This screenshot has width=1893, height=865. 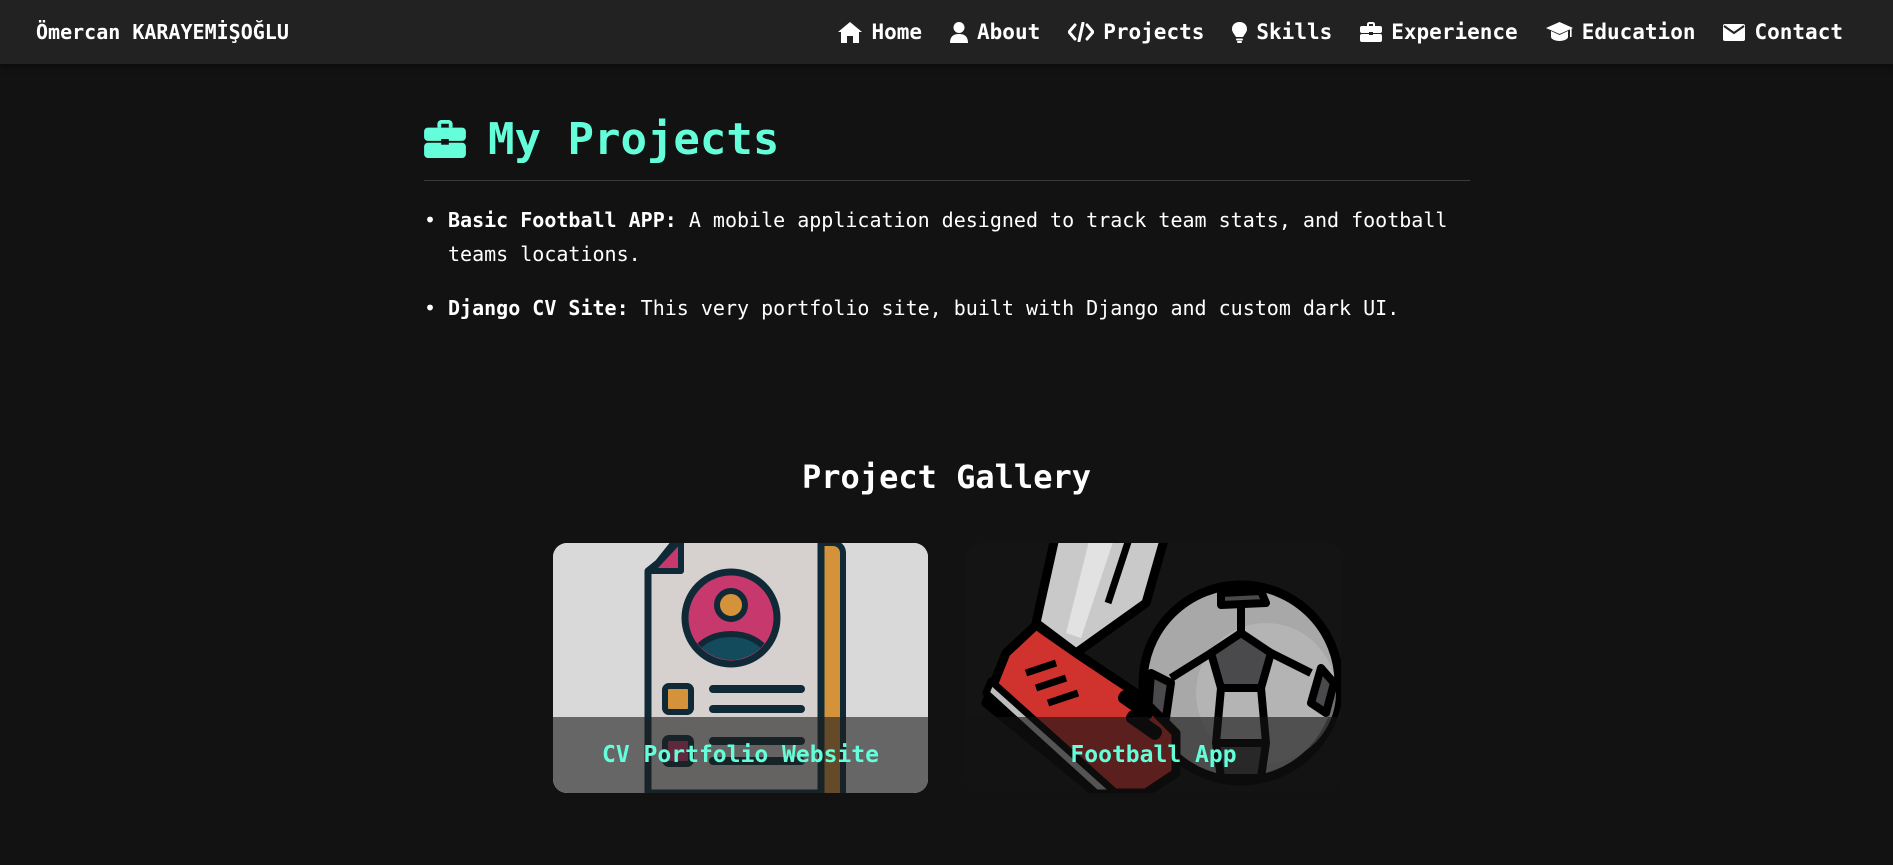 I want to click on nav-link-skills: Skills, so click(x=1282, y=32).